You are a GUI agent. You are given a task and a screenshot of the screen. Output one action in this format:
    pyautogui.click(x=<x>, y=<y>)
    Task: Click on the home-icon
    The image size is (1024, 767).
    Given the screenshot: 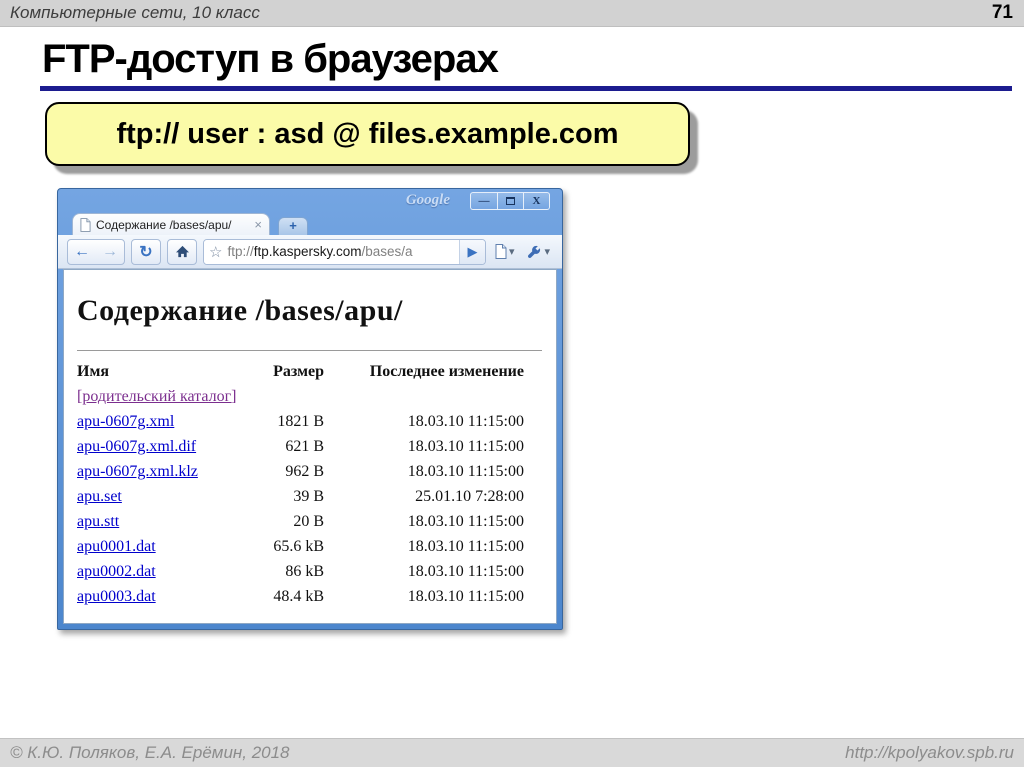 What is the action you would take?
    pyautogui.click(x=182, y=251)
    